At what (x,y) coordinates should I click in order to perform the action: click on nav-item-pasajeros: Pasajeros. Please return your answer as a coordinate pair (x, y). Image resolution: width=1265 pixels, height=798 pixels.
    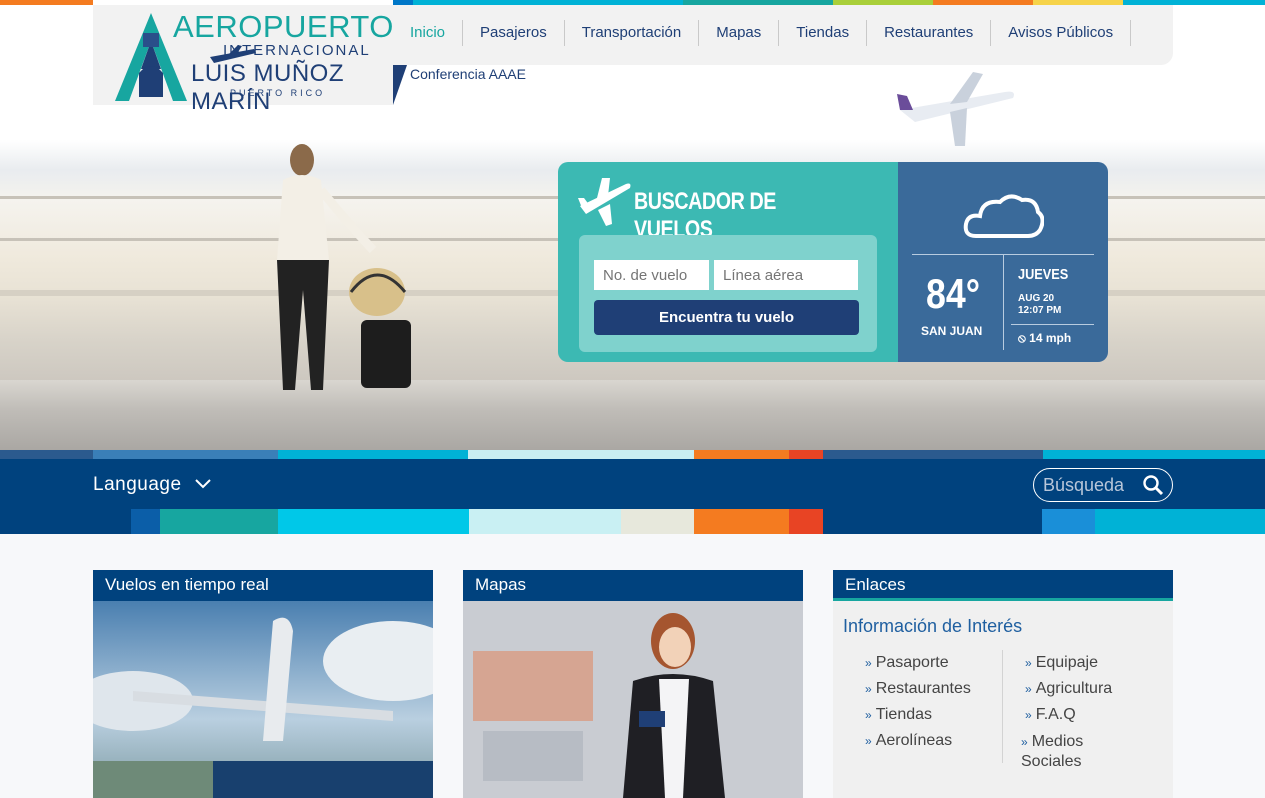
    Looking at the image, I should click on (514, 33).